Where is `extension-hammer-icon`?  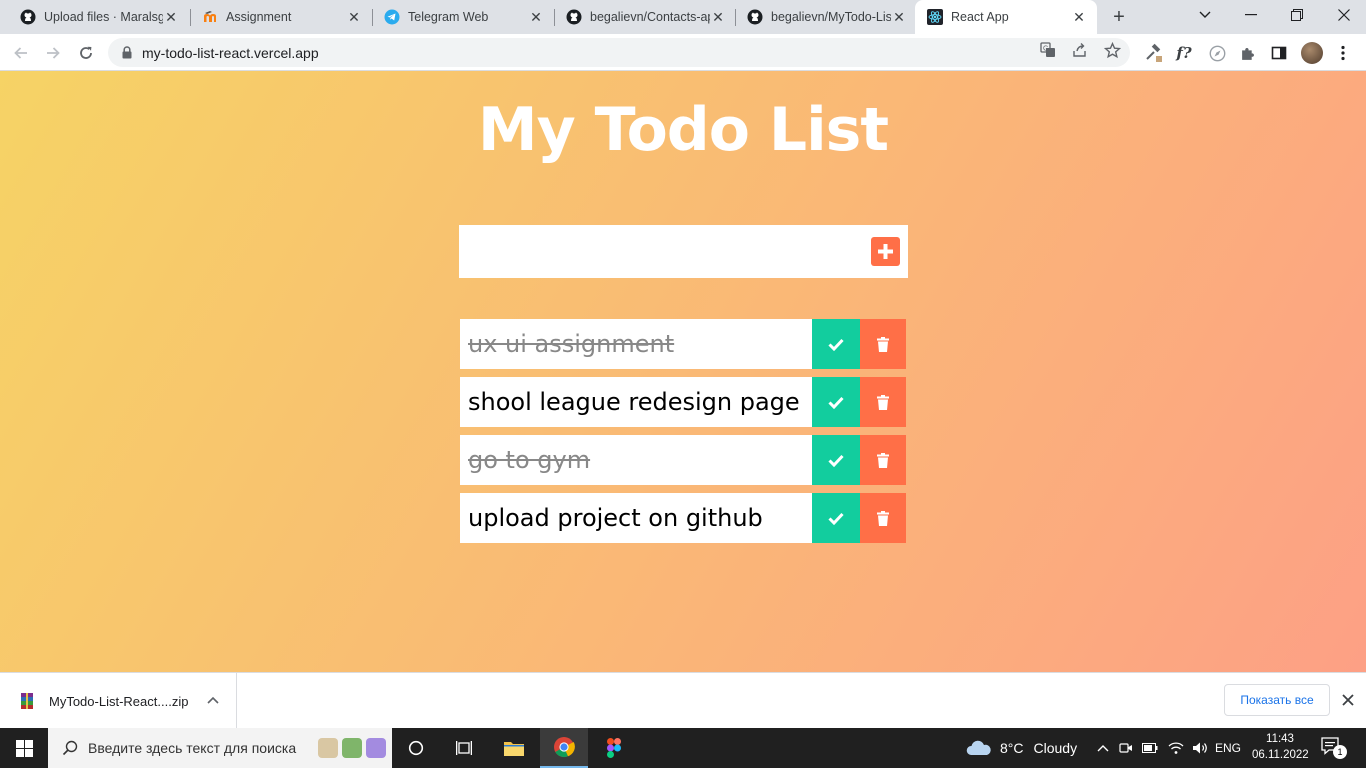 extension-hammer-icon is located at coordinates (1154, 53).